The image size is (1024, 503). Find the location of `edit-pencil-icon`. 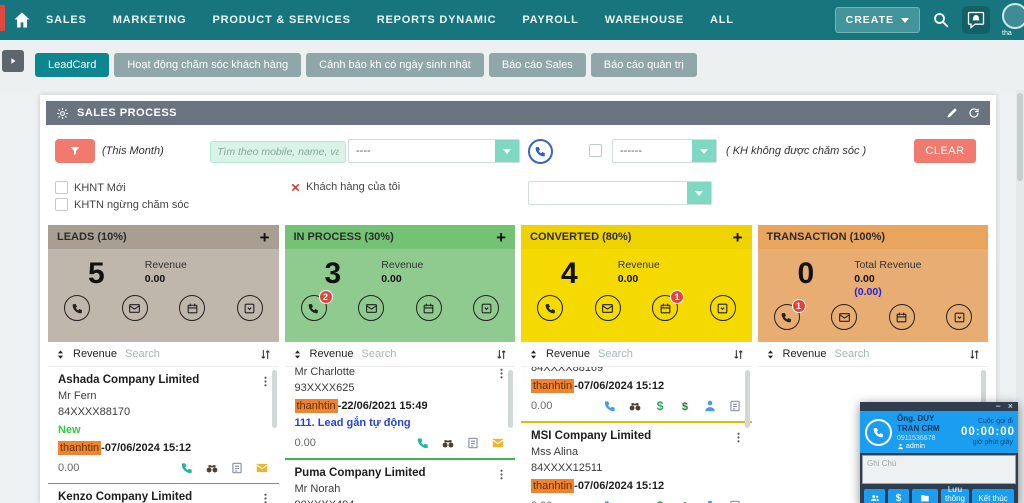

edit-pencil-icon is located at coordinates (952, 113).